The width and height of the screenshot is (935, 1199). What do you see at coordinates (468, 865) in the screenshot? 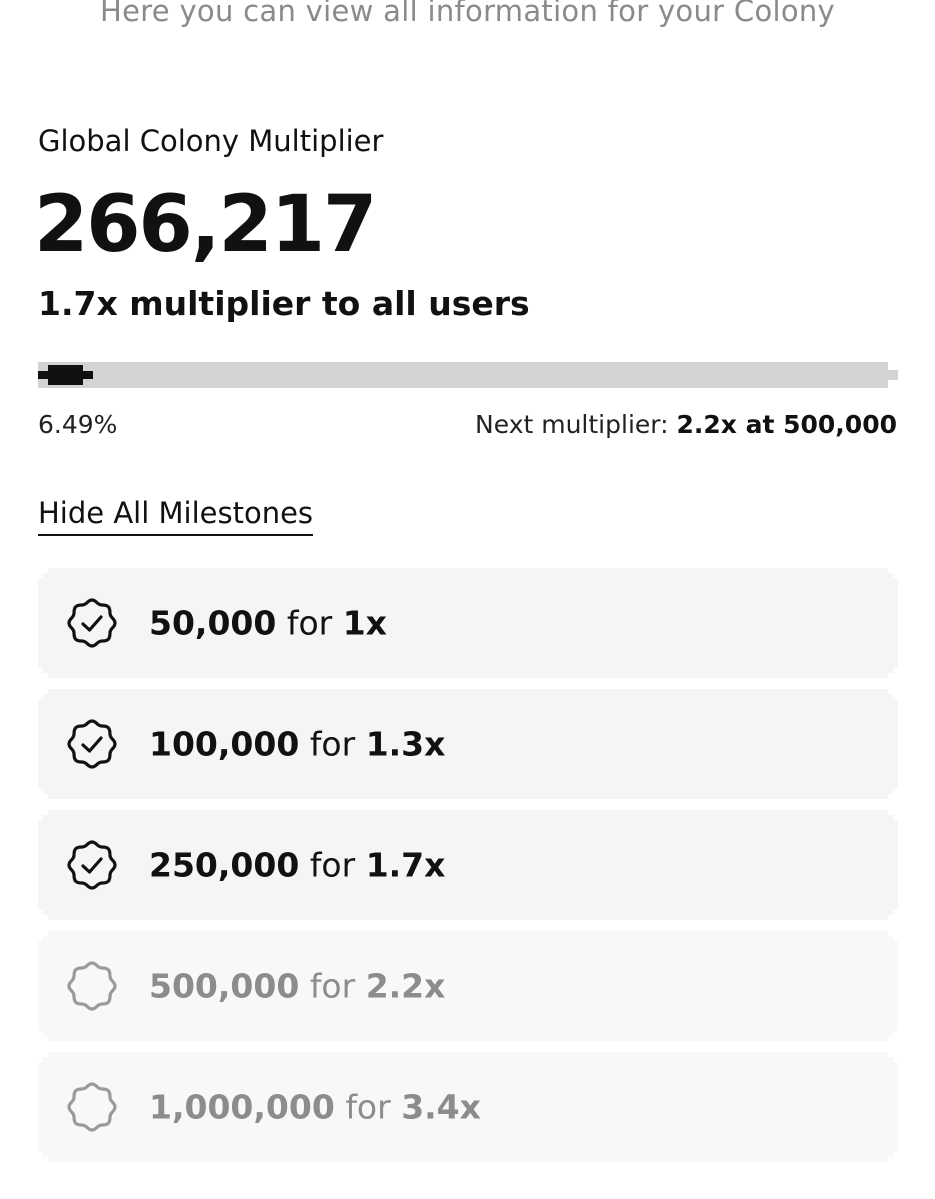
I see `milestone-item: 250,000 for 1.7x` at bounding box center [468, 865].